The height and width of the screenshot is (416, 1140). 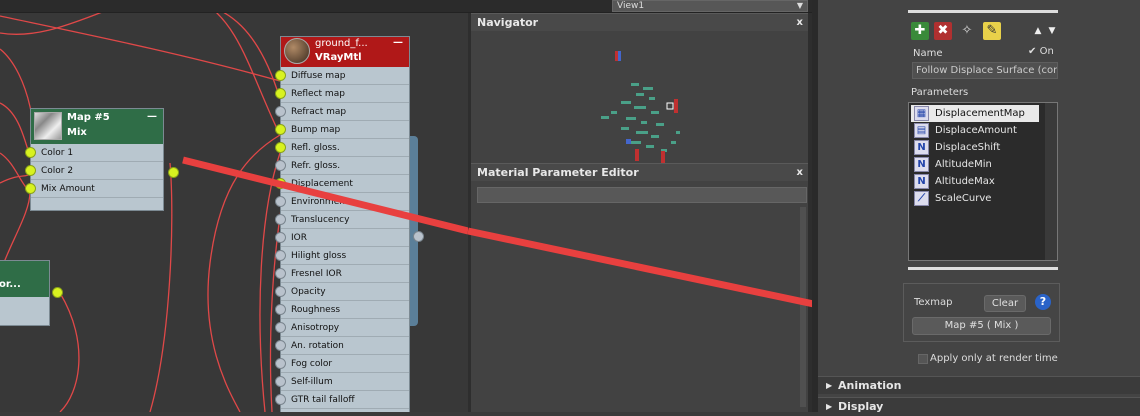 I want to click on name-label: Name, so click(x=928, y=53).